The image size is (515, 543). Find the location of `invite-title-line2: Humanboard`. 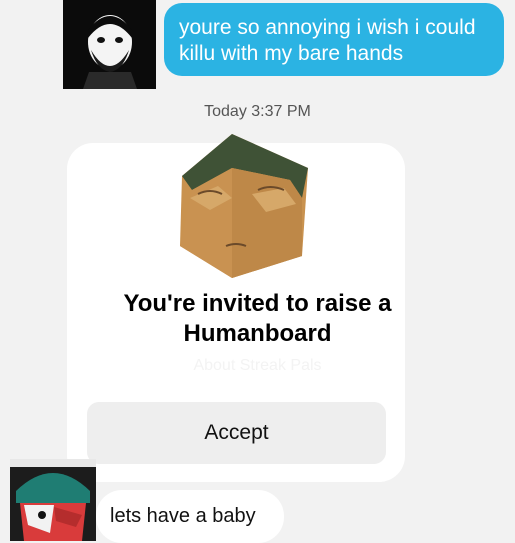

invite-title-line2: Humanboard is located at coordinates (257, 333).